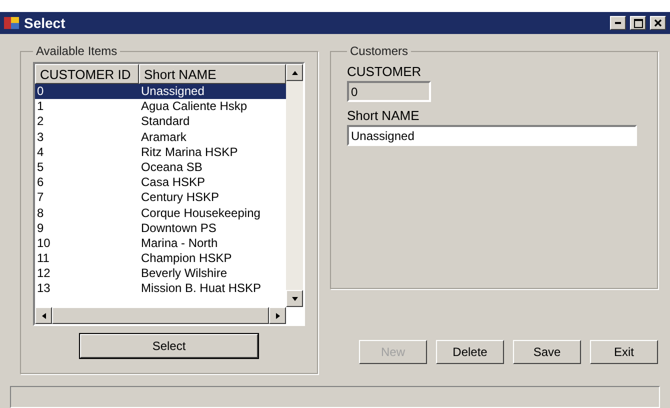  Describe the element at coordinates (40, 122) in the screenshot. I see `id-cell-text: 2` at that location.